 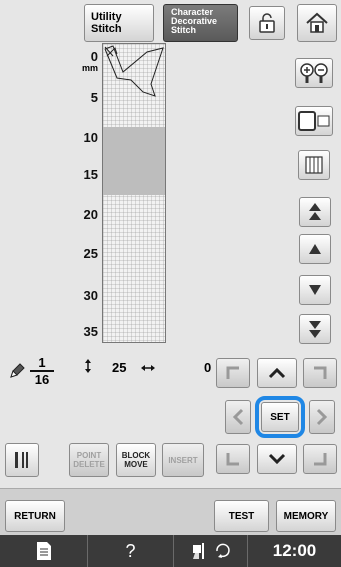 I want to click on lock-button, so click(x=267, y=23).